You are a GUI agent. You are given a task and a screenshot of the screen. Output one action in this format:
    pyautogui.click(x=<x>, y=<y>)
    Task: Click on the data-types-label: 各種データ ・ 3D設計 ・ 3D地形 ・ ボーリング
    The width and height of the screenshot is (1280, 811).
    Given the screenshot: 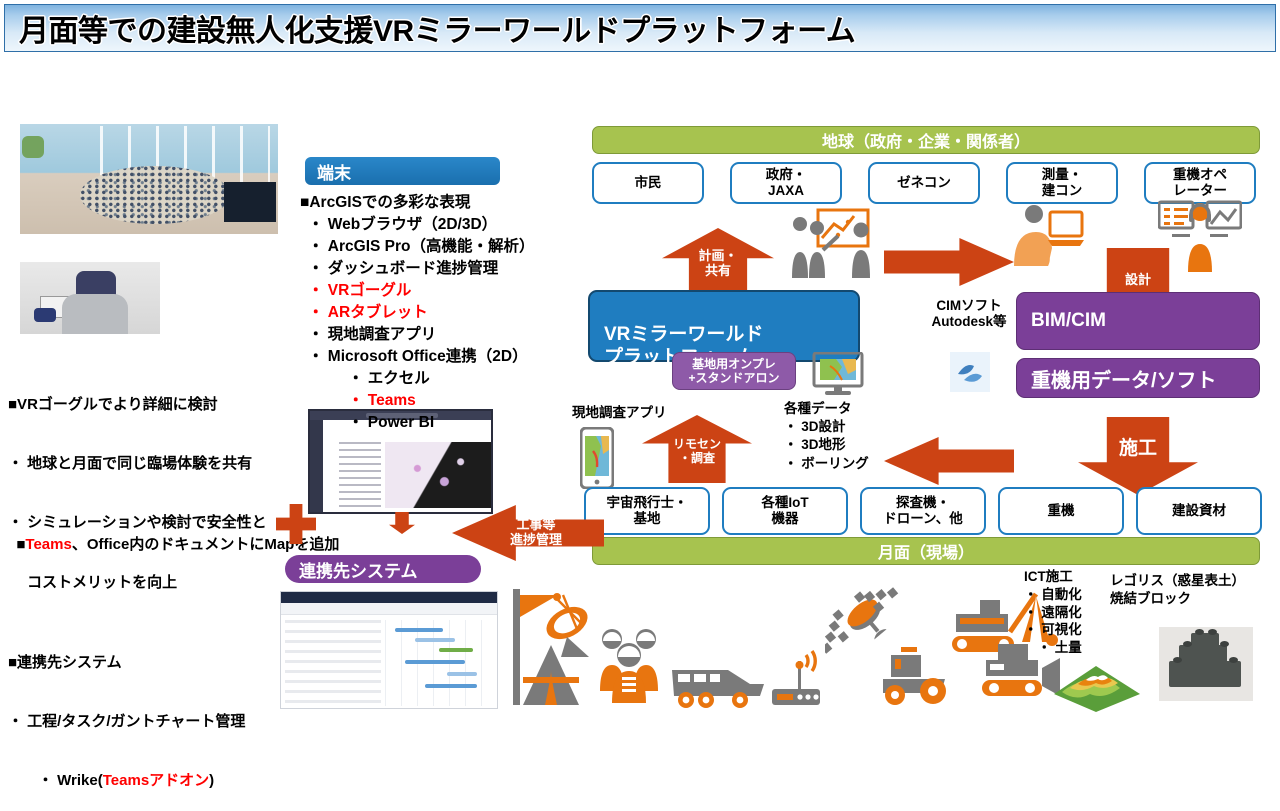 What is the action you would take?
    pyautogui.click(x=826, y=436)
    